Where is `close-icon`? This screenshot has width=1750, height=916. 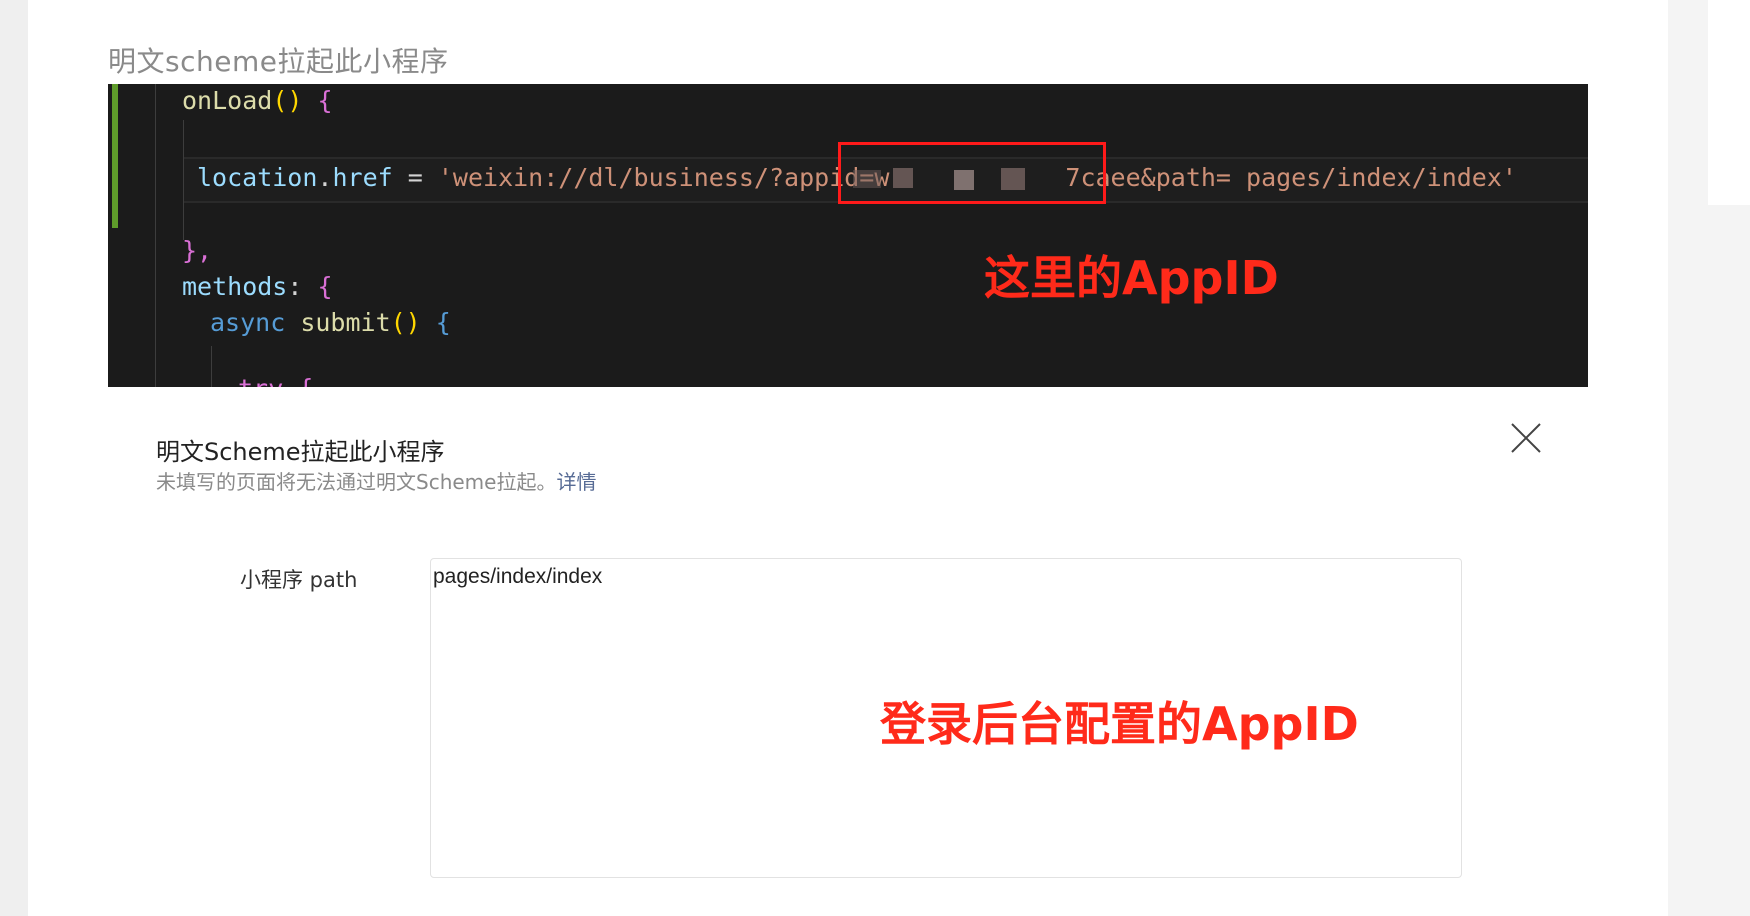
close-icon is located at coordinates (1526, 438).